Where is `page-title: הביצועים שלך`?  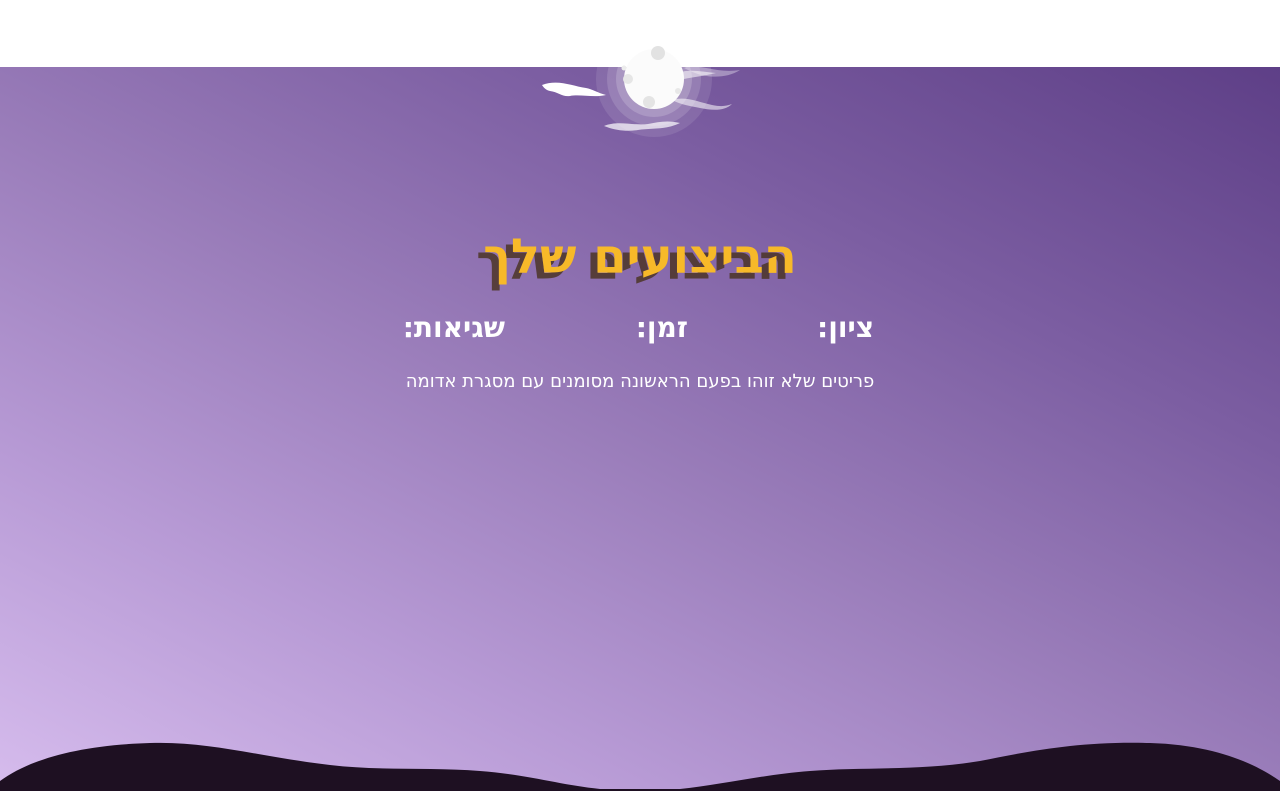
page-title: הביצועים שלך is located at coordinates (640, 257).